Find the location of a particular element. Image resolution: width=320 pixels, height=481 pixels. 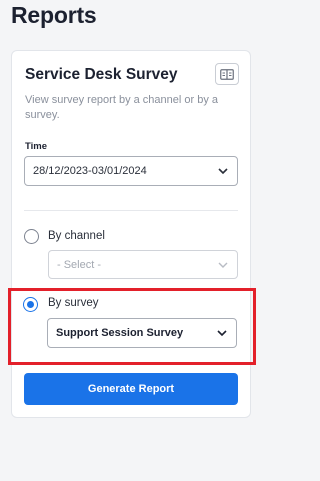

page-title: Reports is located at coordinates (54, 15).